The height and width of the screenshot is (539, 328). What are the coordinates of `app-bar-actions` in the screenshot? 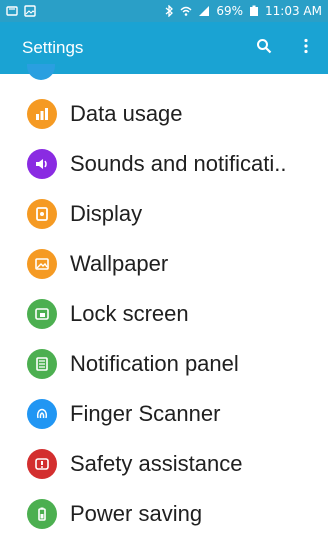 It's located at (285, 48).